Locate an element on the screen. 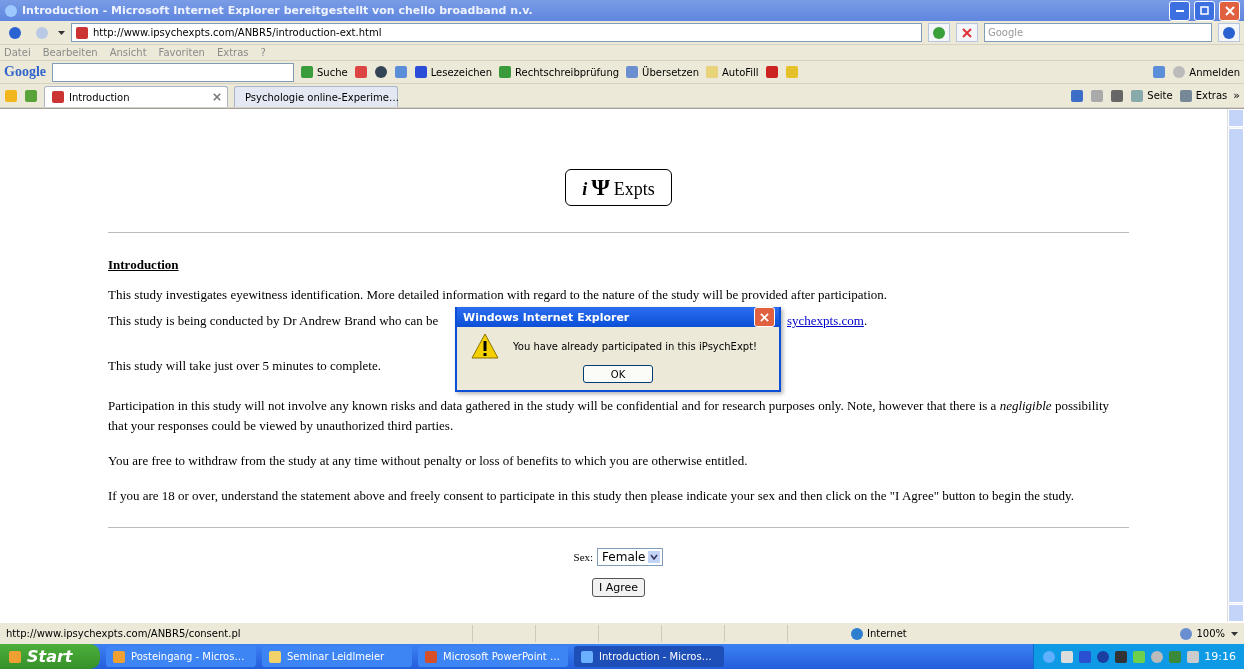 The height and width of the screenshot is (669, 1244). restore-icon is located at coordinates (1204, 10).